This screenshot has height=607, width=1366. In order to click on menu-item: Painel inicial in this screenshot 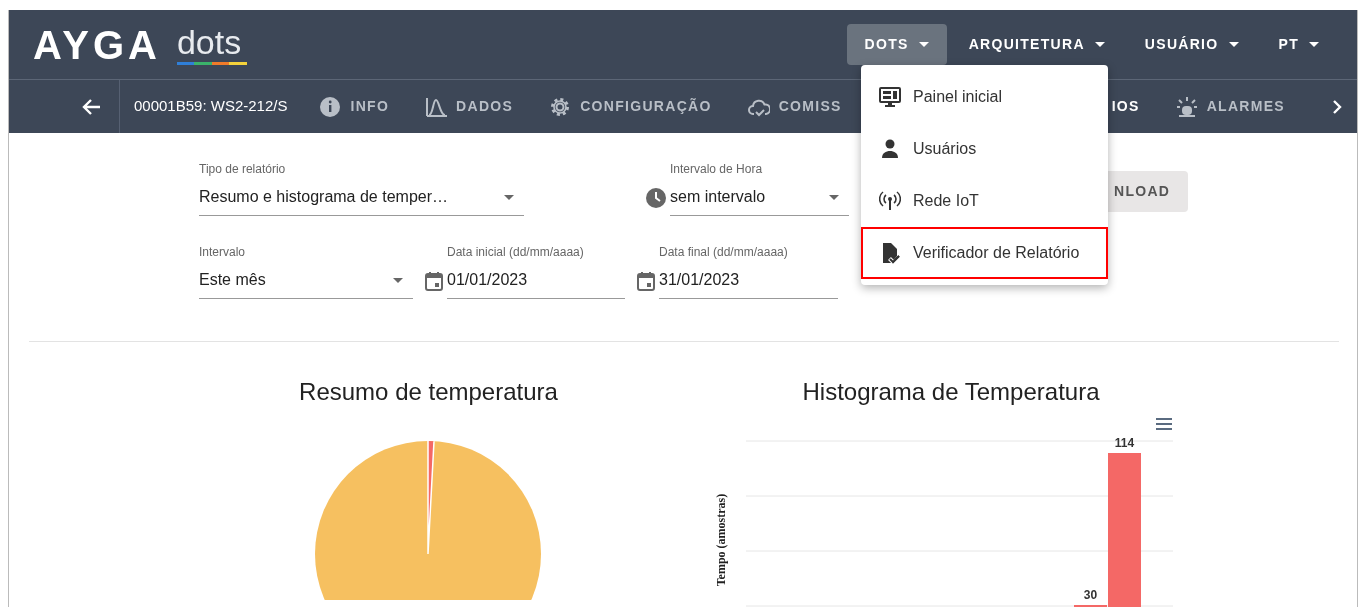, I will do `click(984, 97)`.